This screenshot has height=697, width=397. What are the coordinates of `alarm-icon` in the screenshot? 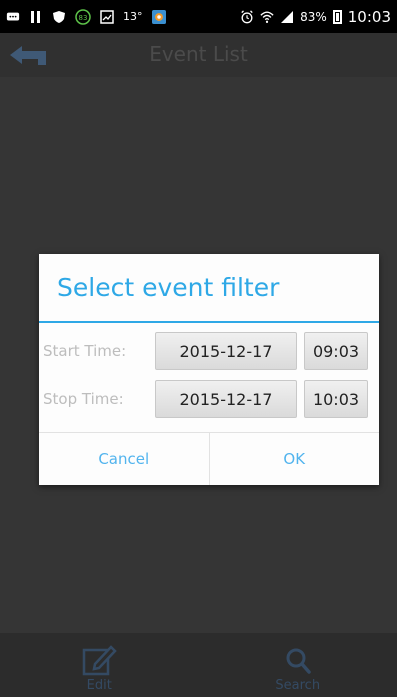 It's located at (247, 16).